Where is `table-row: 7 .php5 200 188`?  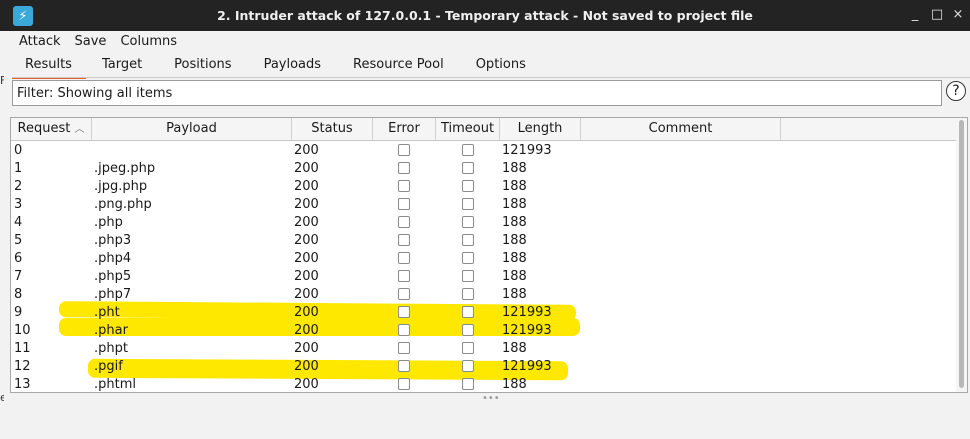 table-row: 7 .php5 200 188 is located at coordinates (483, 277).